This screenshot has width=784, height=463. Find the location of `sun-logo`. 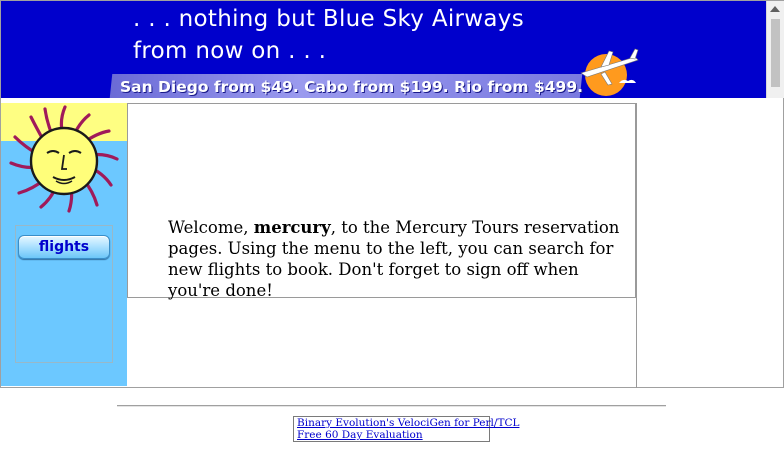

sun-logo is located at coordinates (64, 158).